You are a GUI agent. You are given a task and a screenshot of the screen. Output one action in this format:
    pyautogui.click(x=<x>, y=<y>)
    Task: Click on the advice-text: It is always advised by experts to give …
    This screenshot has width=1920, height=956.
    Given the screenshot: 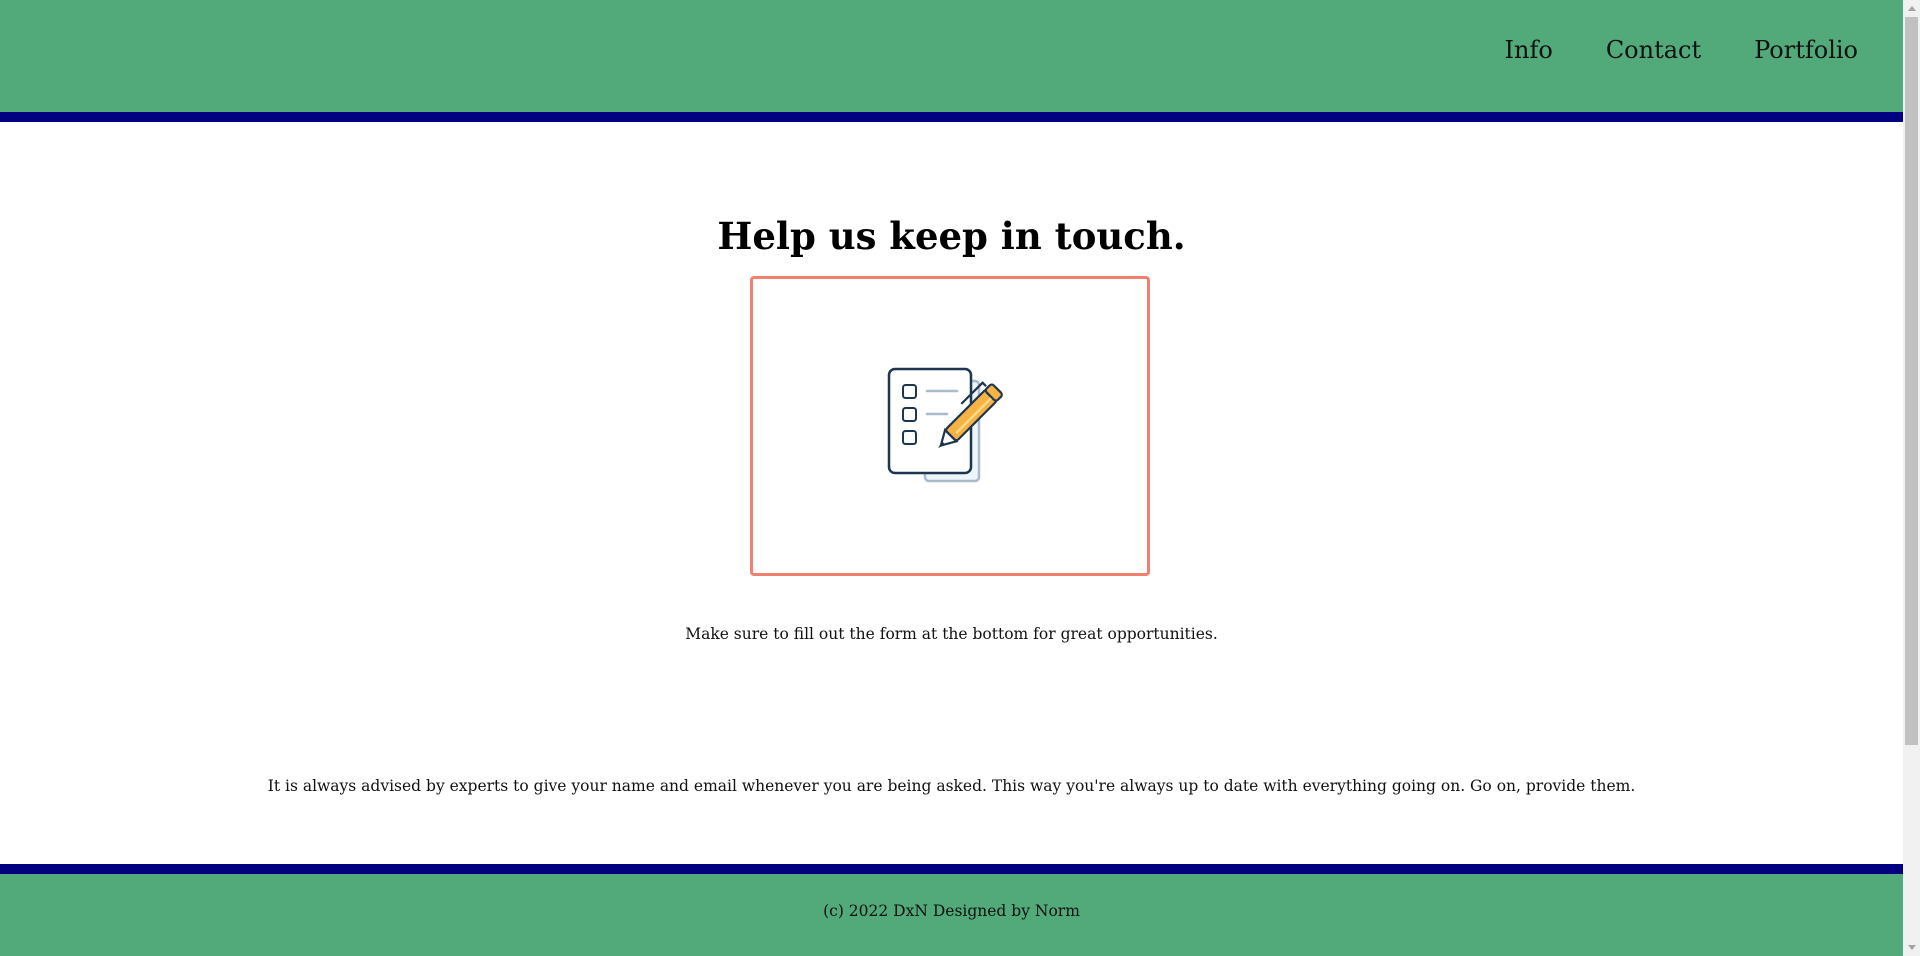 What is the action you would take?
    pyautogui.click(x=951, y=785)
    